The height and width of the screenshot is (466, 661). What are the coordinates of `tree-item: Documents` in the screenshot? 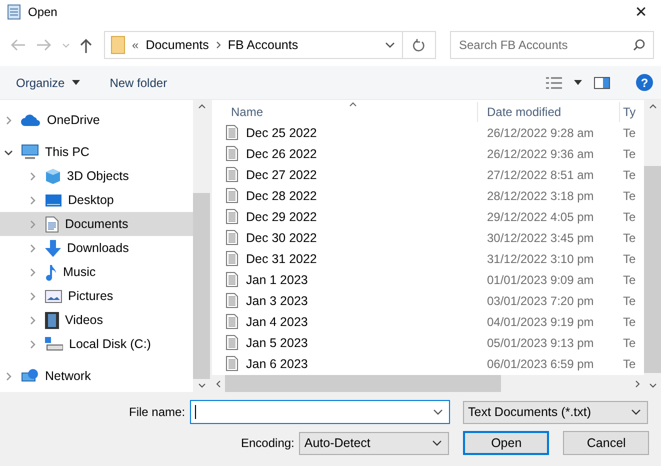 It's located at (96, 224).